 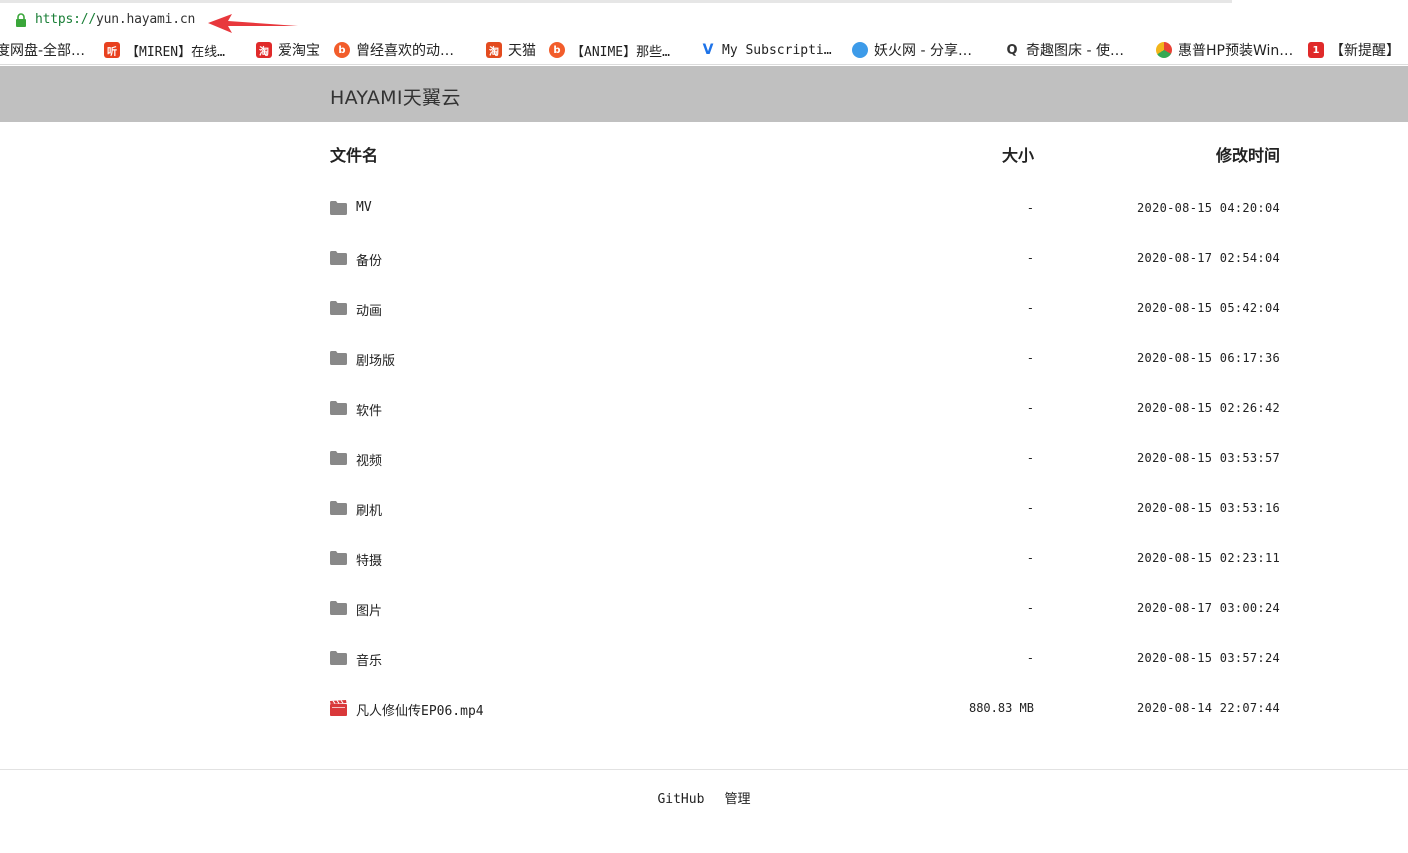 What do you see at coordinates (805, 309) in the screenshot?
I see `file-row: 动画 - 2020-08-15 05:42:04` at bounding box center [805, 309].